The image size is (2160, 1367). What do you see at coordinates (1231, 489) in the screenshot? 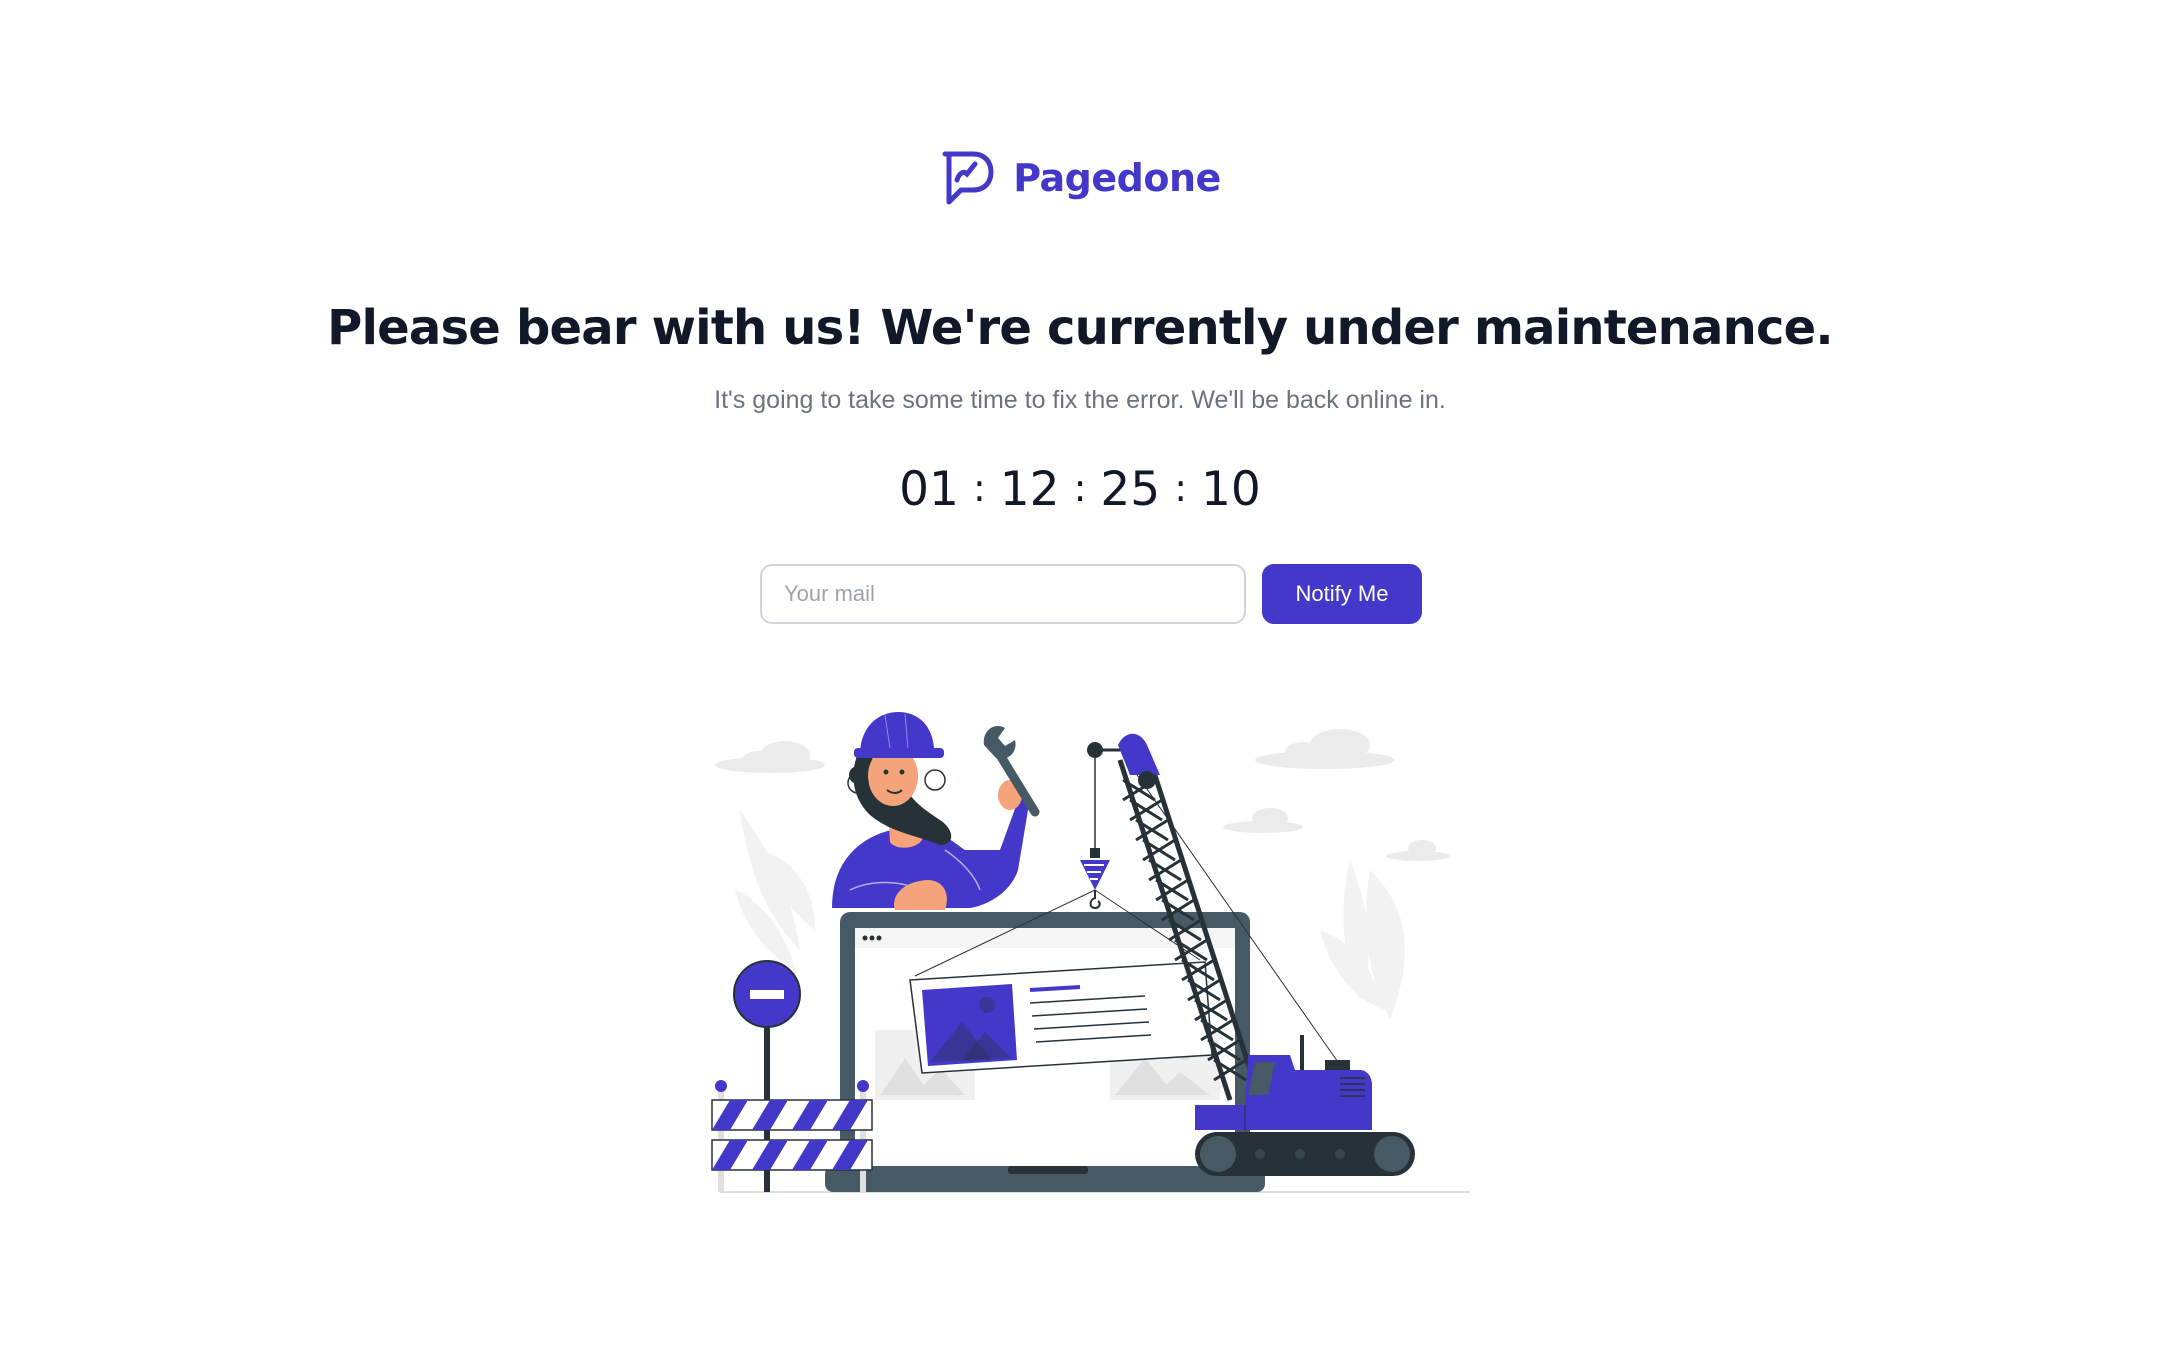
I see `countdown-seconds: 10` at bounding box center [1231, 489].